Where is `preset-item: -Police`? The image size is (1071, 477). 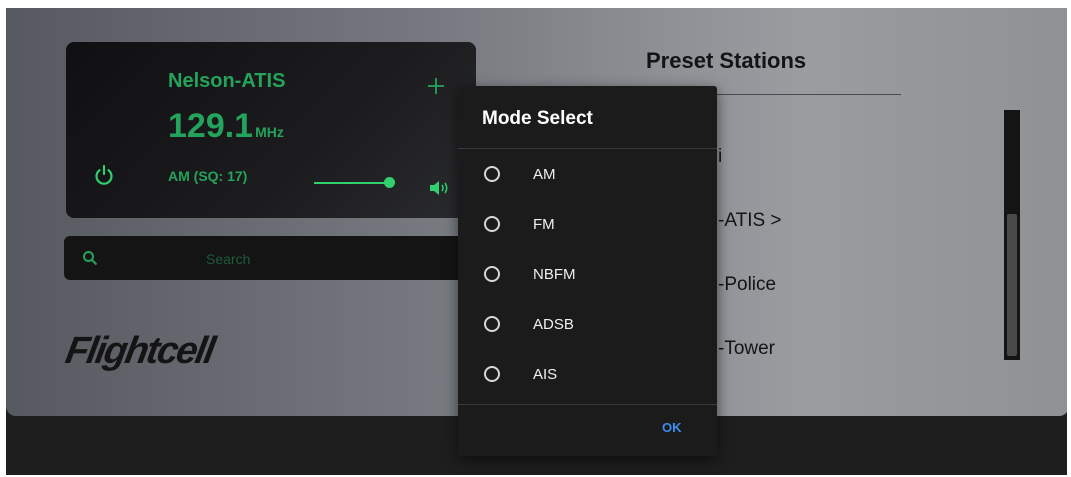
preset-item: -Police is located at coordinates (747, 285).